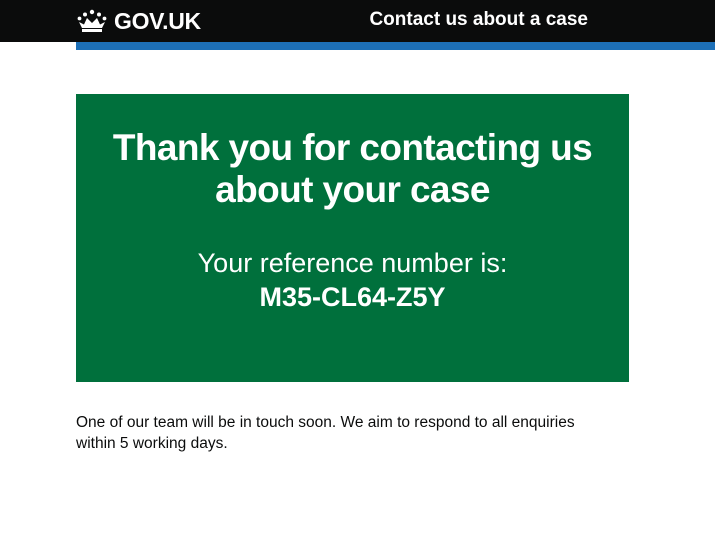 The width and height of the screenshot is (715, 536). I want to click on service-name-link: Contact us about a case, so click(478, 20).